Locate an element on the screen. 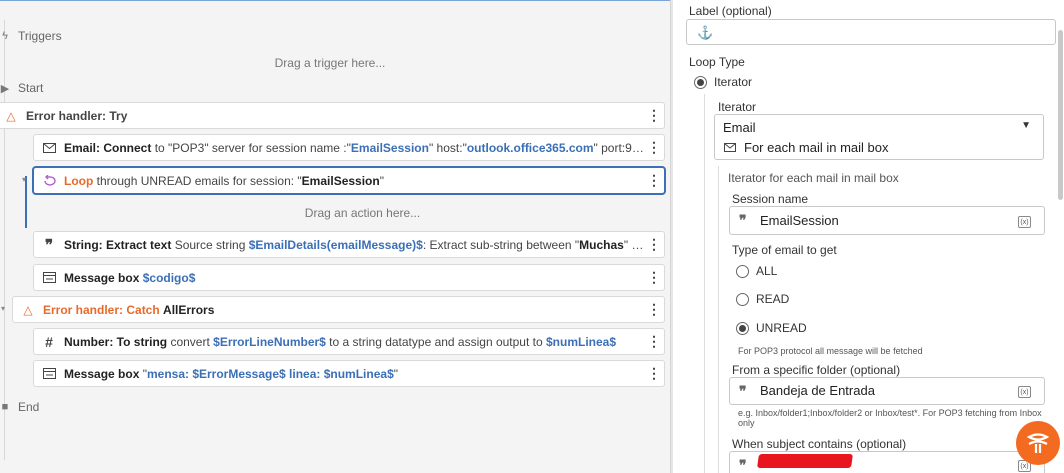 The height and width of the screenshot is (473, 1064). canvas-top-border is located at coordinates (335, 0).